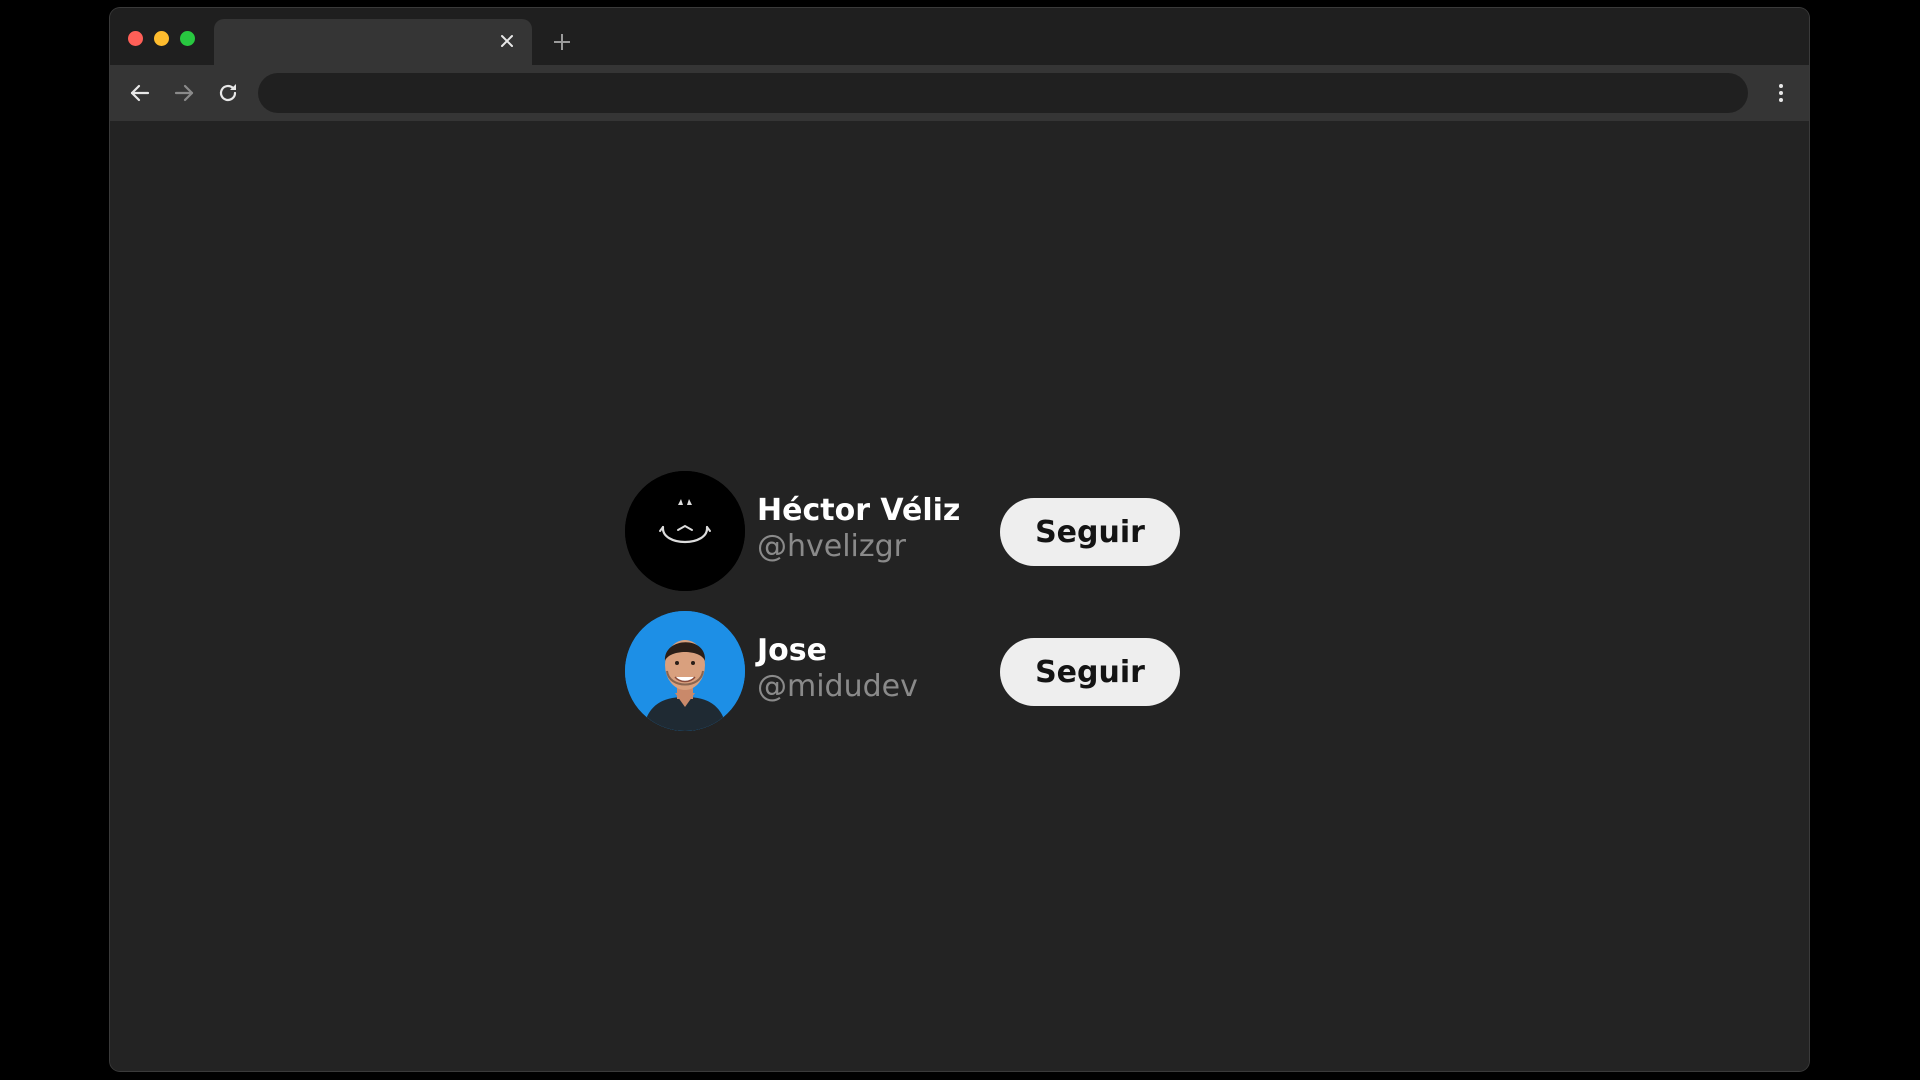 The height and width of the screenshot is (1080, 1920). I want to click on window-maximize-button, so click(187, 38).